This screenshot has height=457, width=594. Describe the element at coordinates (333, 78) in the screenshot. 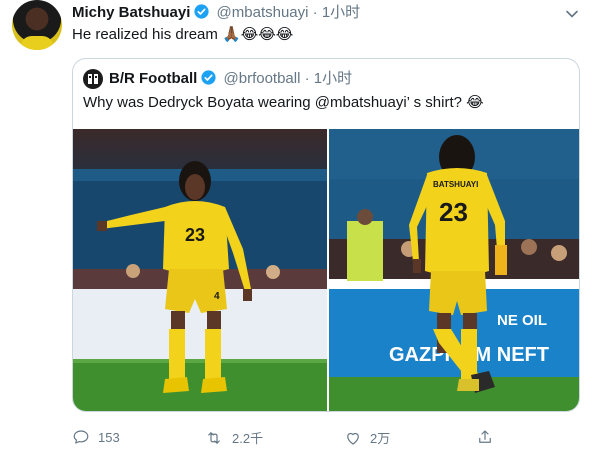

I see `quoted-time: 1小时` at that location.